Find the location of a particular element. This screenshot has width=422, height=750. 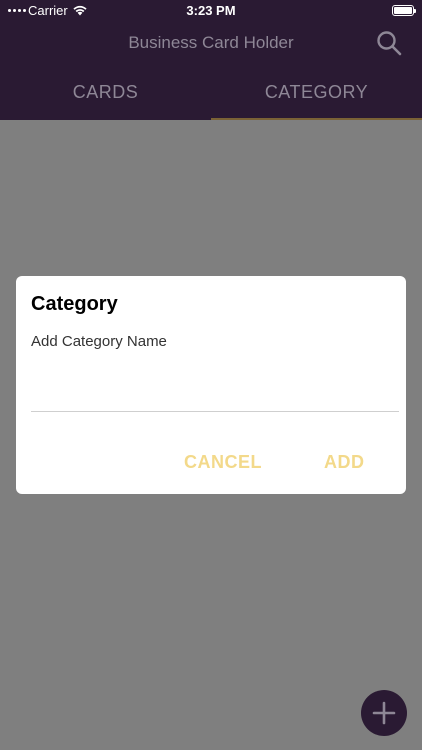

plus-icon is located at coordinates (384, 713).